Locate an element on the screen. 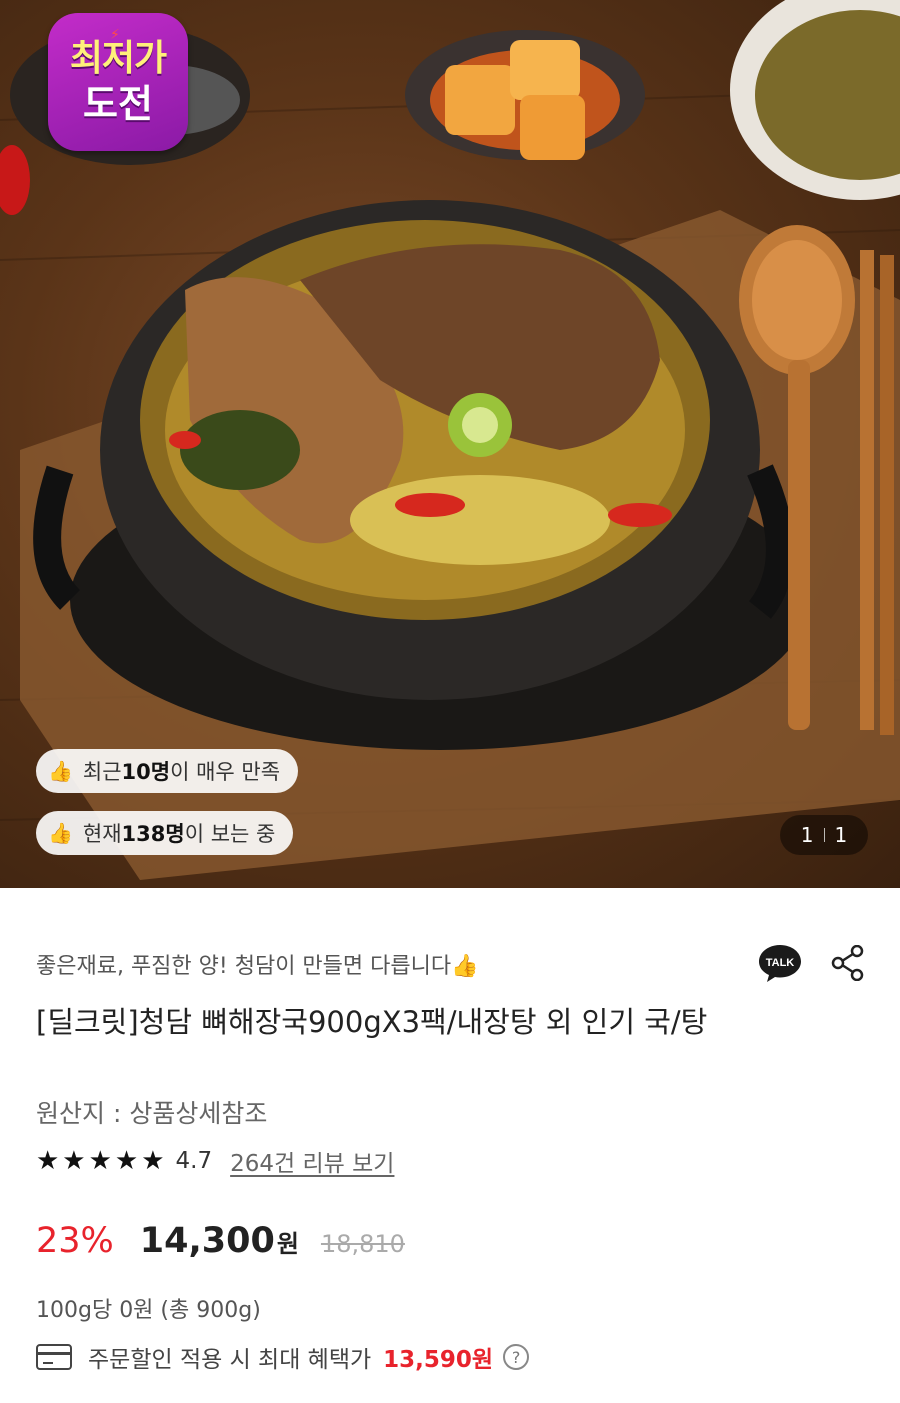  pill1-count: 10명 is located at coordinates (146, 772).